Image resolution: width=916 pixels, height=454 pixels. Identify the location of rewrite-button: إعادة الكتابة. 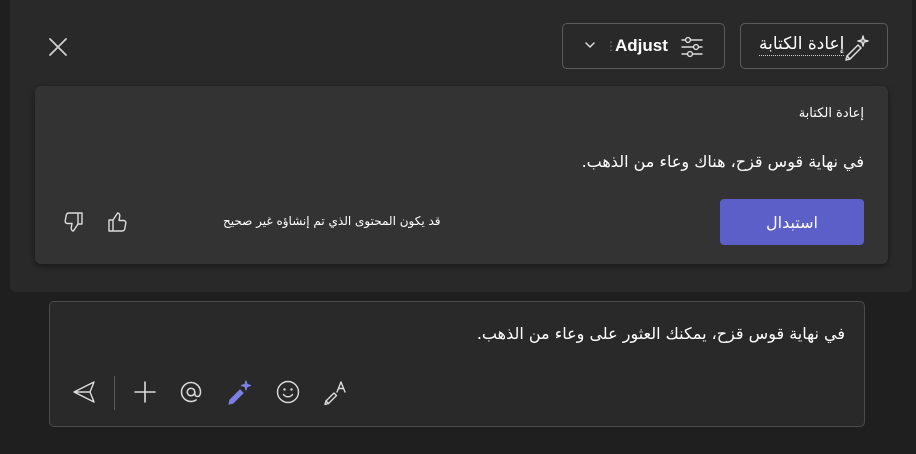
(814, 46).